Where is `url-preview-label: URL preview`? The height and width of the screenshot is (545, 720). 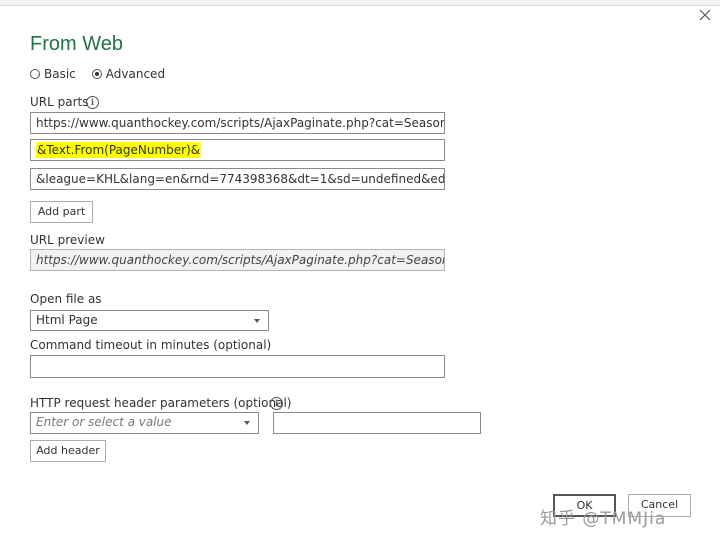 url-preview-label: URL preview is located at coordinates (67, 240).